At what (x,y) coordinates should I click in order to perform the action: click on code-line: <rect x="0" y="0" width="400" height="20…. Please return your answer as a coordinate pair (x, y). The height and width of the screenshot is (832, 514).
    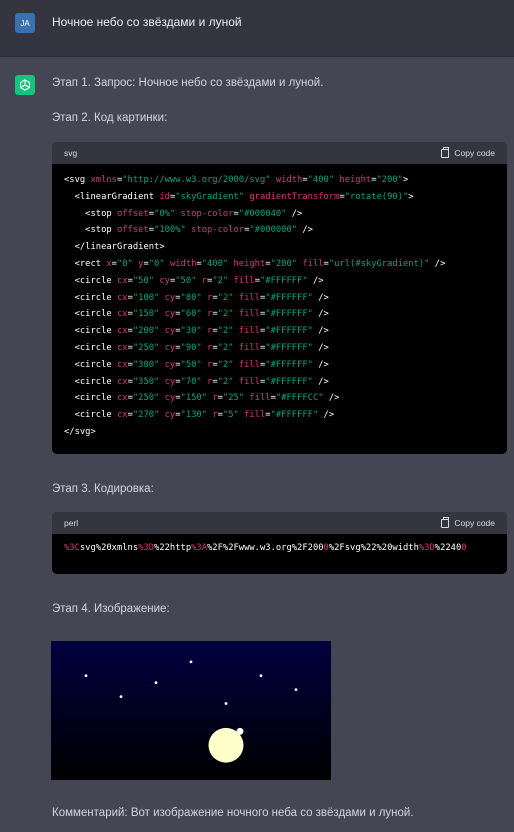
    Looking at the image, I should click on (255, 263).